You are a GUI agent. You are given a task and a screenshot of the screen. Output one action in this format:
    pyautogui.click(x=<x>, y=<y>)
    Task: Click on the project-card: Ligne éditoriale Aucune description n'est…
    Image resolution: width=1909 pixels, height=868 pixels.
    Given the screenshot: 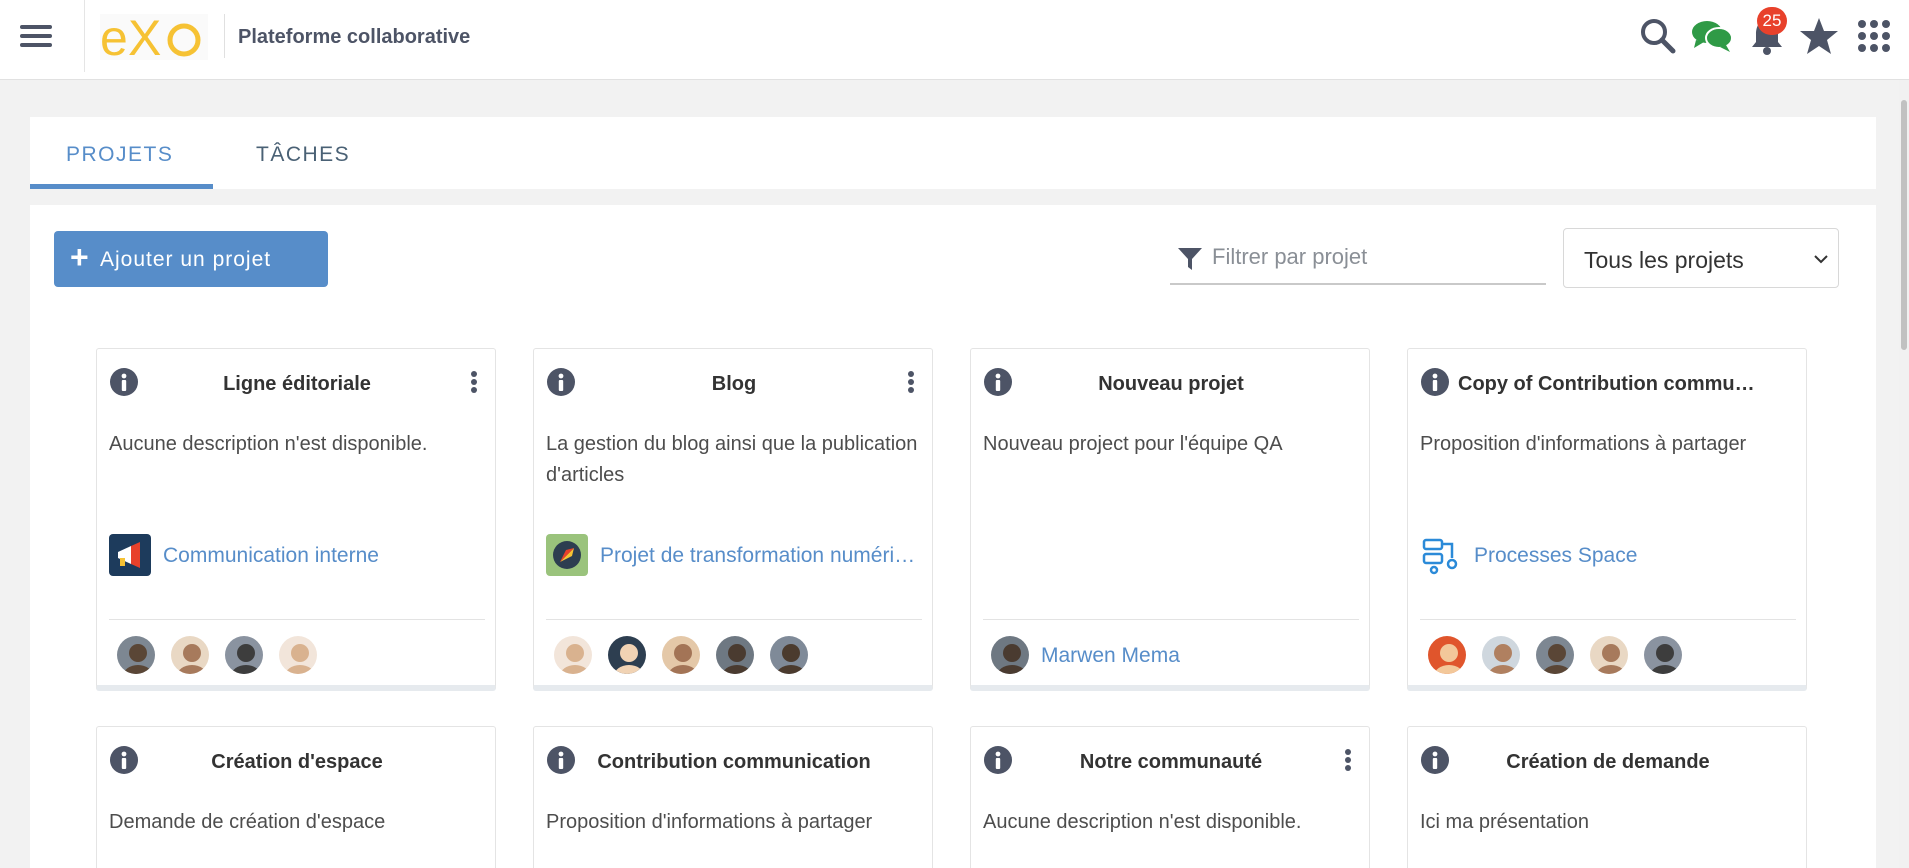 What is the action you would take?
    pyautogui.click(x=296, y=519)
    